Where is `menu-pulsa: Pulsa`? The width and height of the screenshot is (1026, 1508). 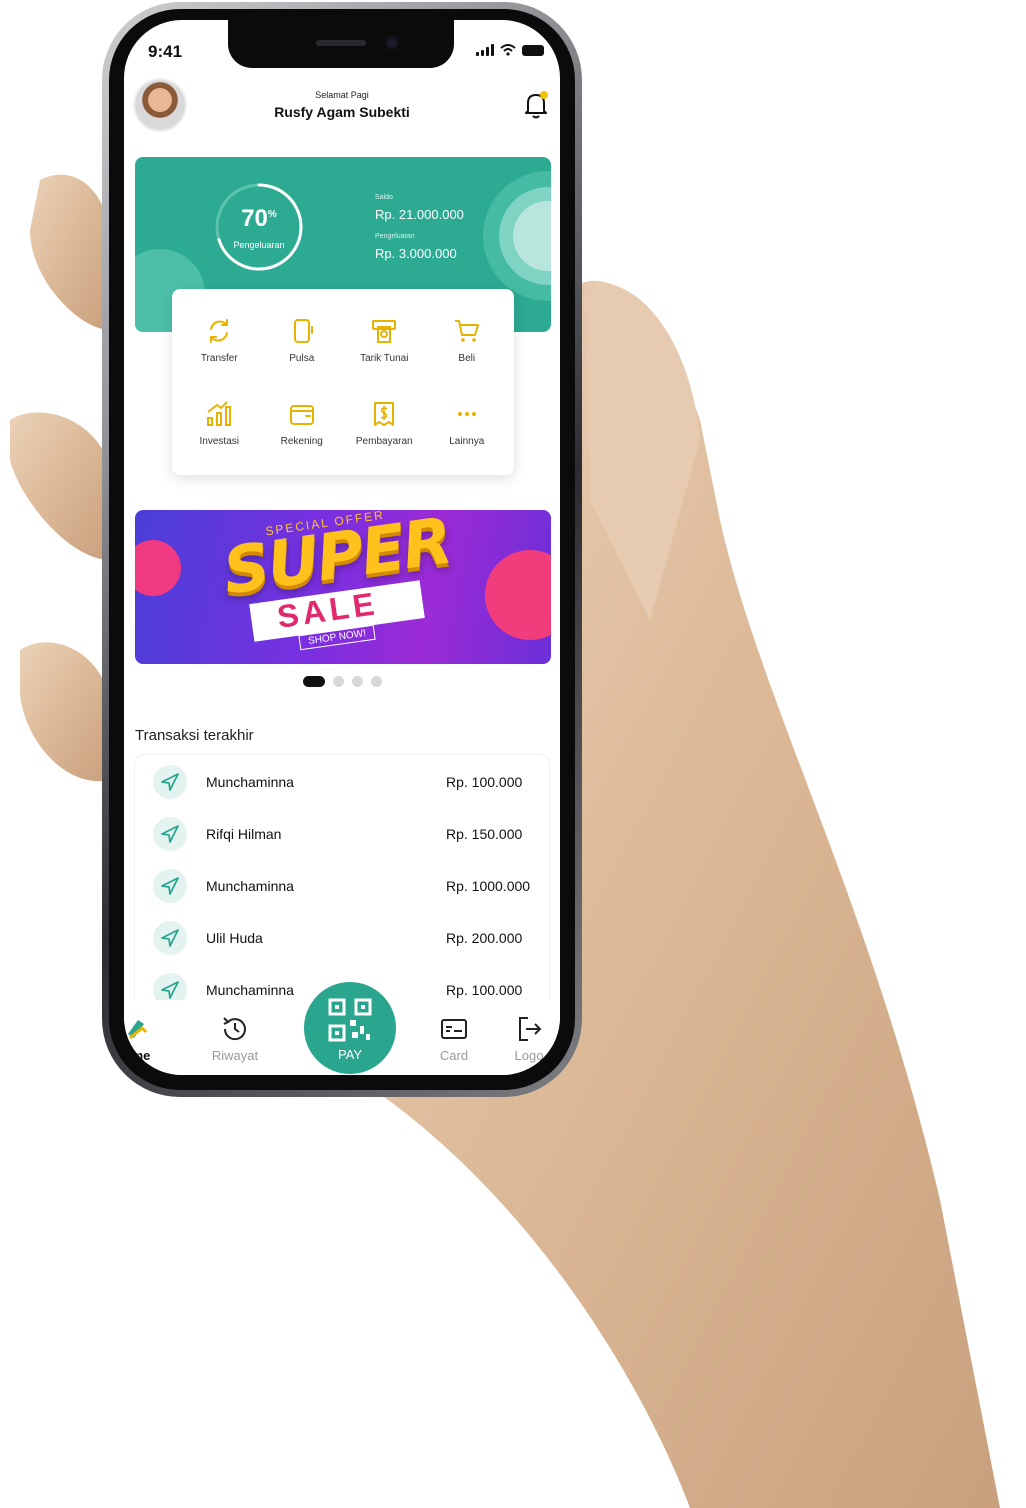 menu-pulsa: Pulsa is located at coordinates (302, 340).